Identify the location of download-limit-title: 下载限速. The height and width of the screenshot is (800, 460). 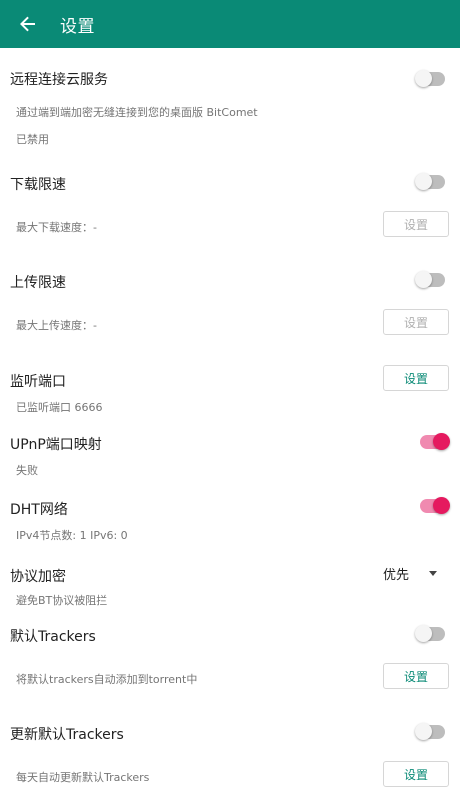
(38, 185).